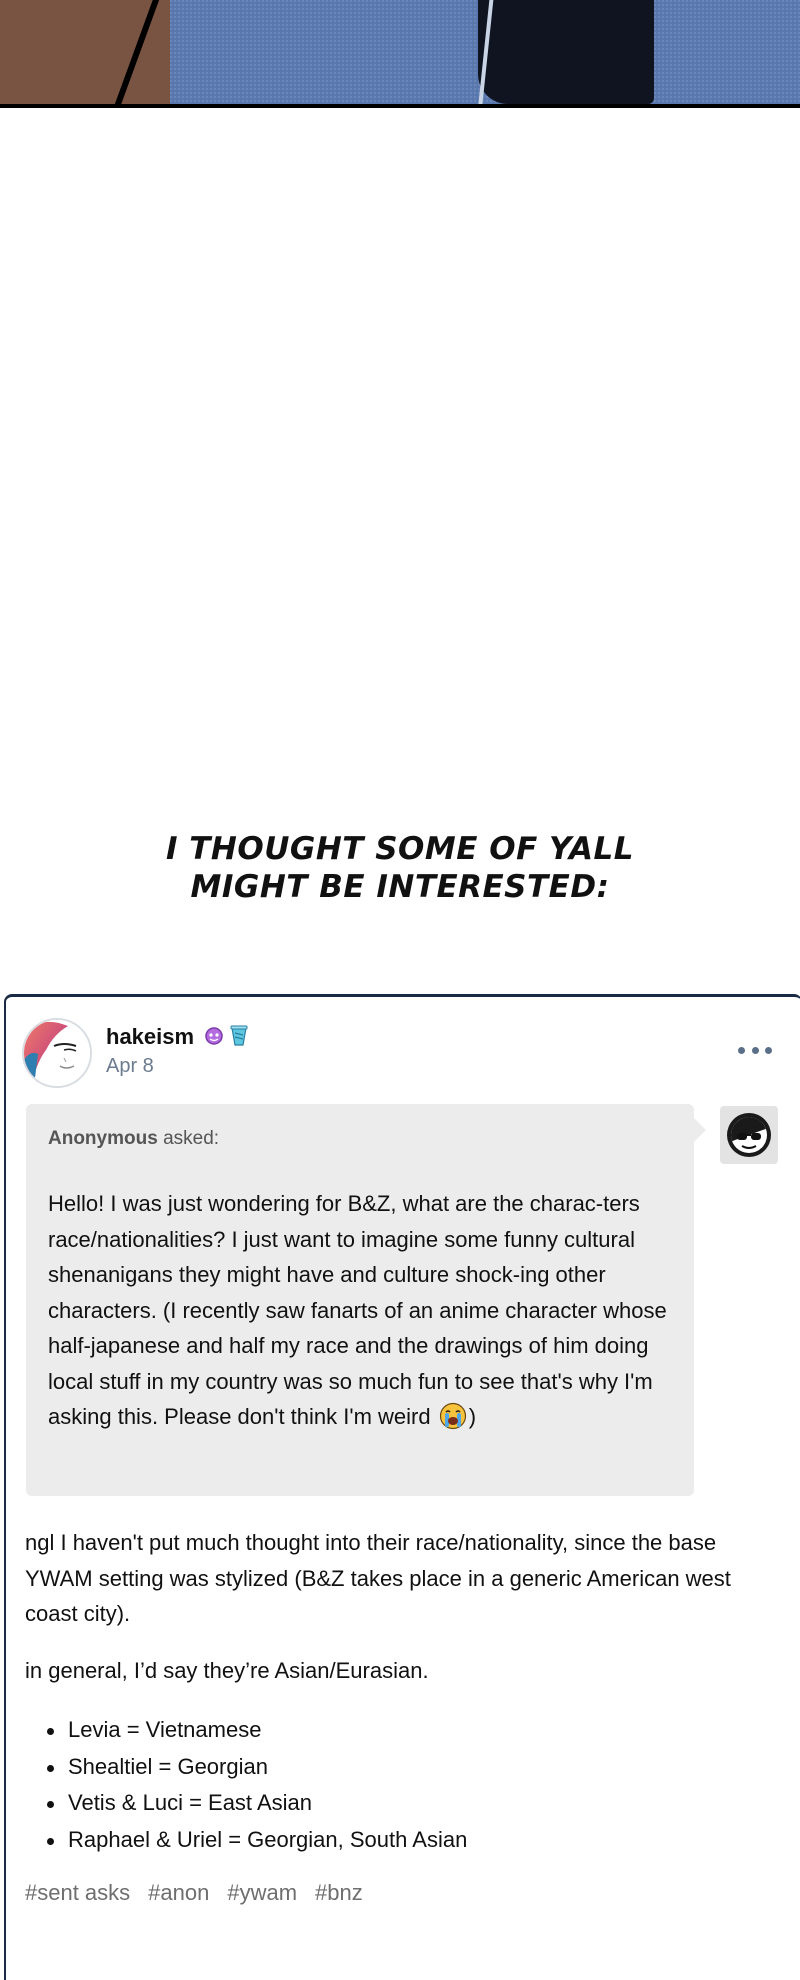 The width and height of the screenshot is (800, 1980). I want to click on user-avatar, so click(57, 1053).